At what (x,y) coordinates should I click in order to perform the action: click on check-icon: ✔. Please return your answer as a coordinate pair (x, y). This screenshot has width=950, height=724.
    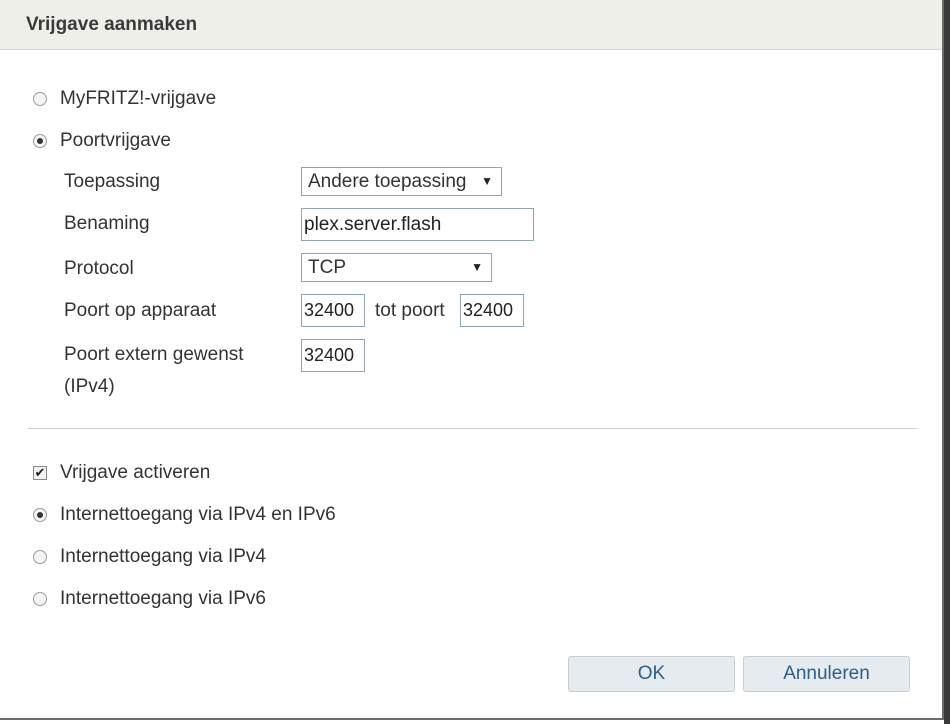
    Looking at the image, I should click on (40, 473).